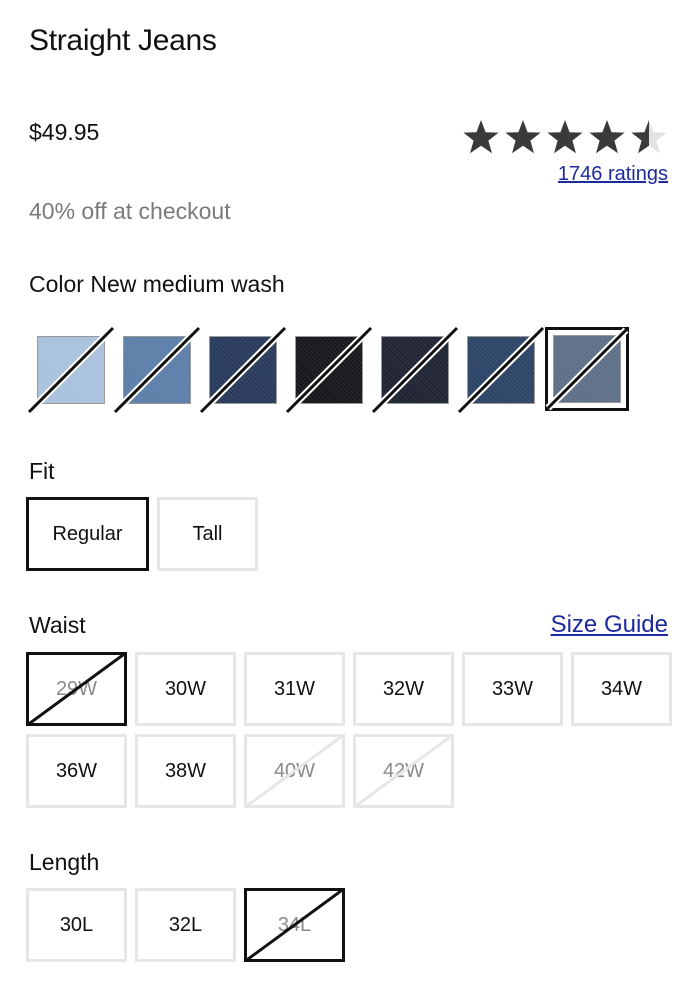  I want to click on fit-option-tall: Tall, so click(207, 534).